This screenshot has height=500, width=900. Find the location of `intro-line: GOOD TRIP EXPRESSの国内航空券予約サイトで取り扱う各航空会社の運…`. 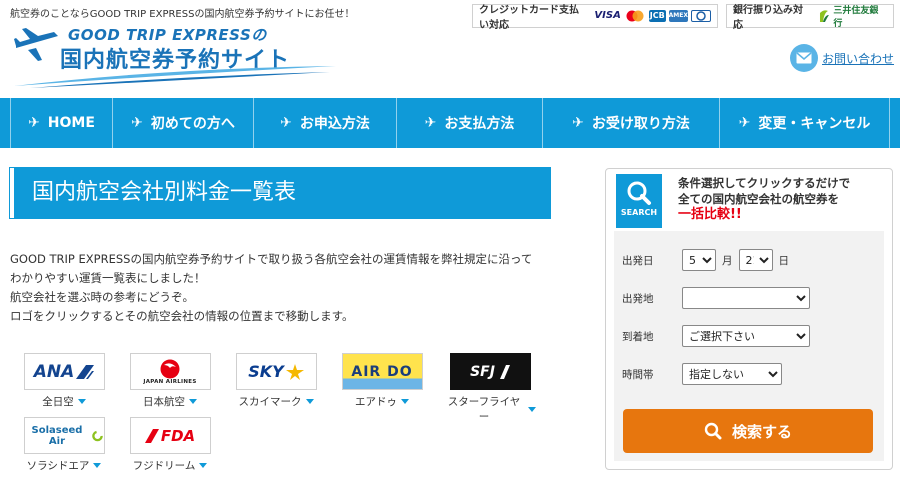

intro-line: GOOD TRIP EXPRESSの国内航空券予約サイトで取り扱う各航空会社の運… is located at coordinates (271, 259).